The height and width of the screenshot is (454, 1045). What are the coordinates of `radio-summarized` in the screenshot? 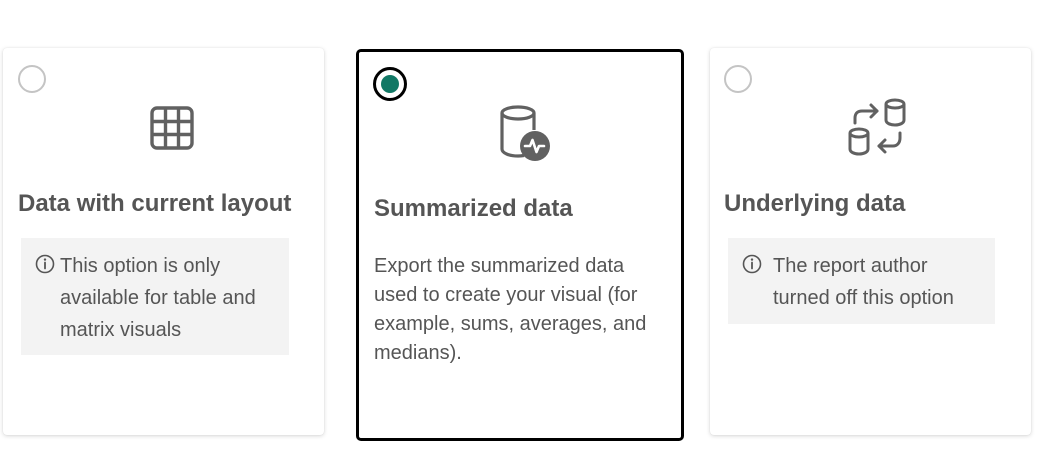 It's located at (390, 84).